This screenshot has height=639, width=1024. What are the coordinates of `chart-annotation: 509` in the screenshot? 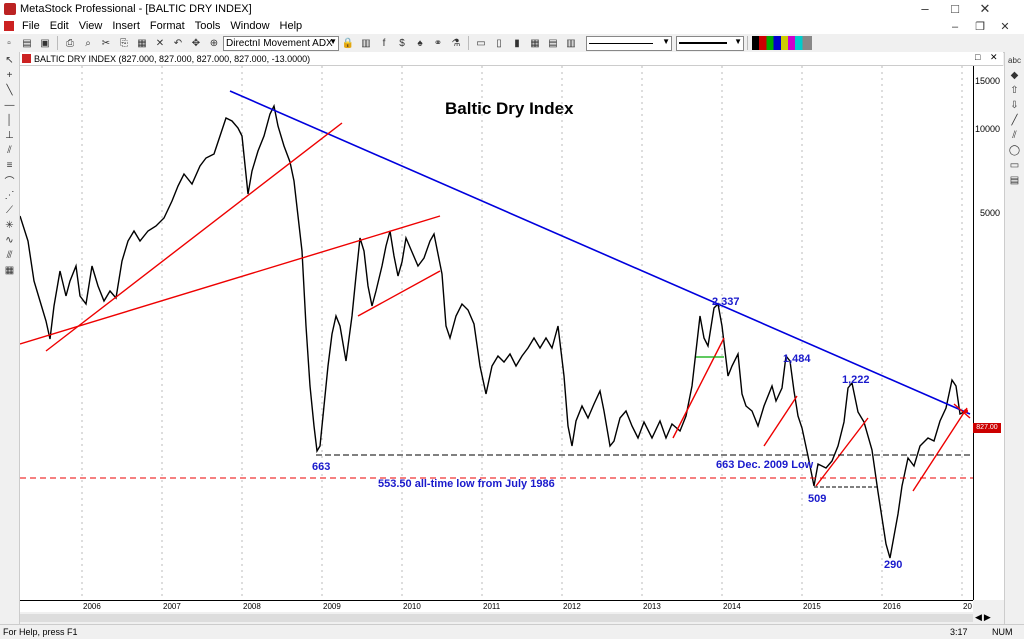 It's located at (817, 499).